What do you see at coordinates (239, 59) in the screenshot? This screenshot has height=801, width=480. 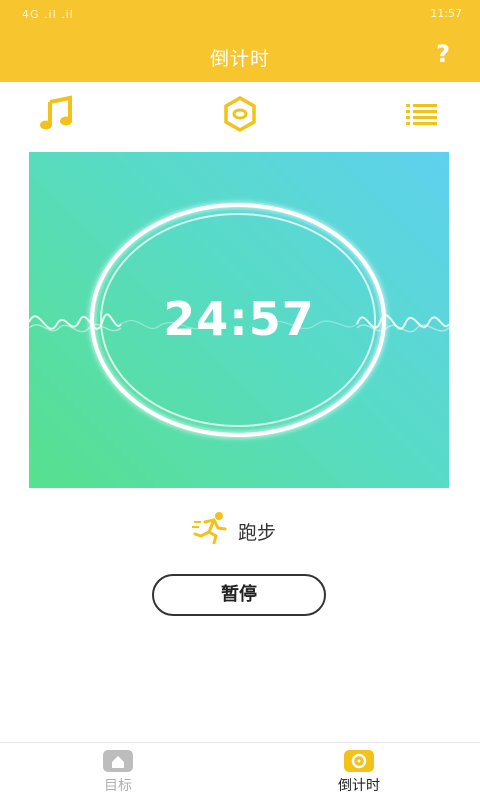 I see `page-title: 倒计时` at bounding box center [239, 59].